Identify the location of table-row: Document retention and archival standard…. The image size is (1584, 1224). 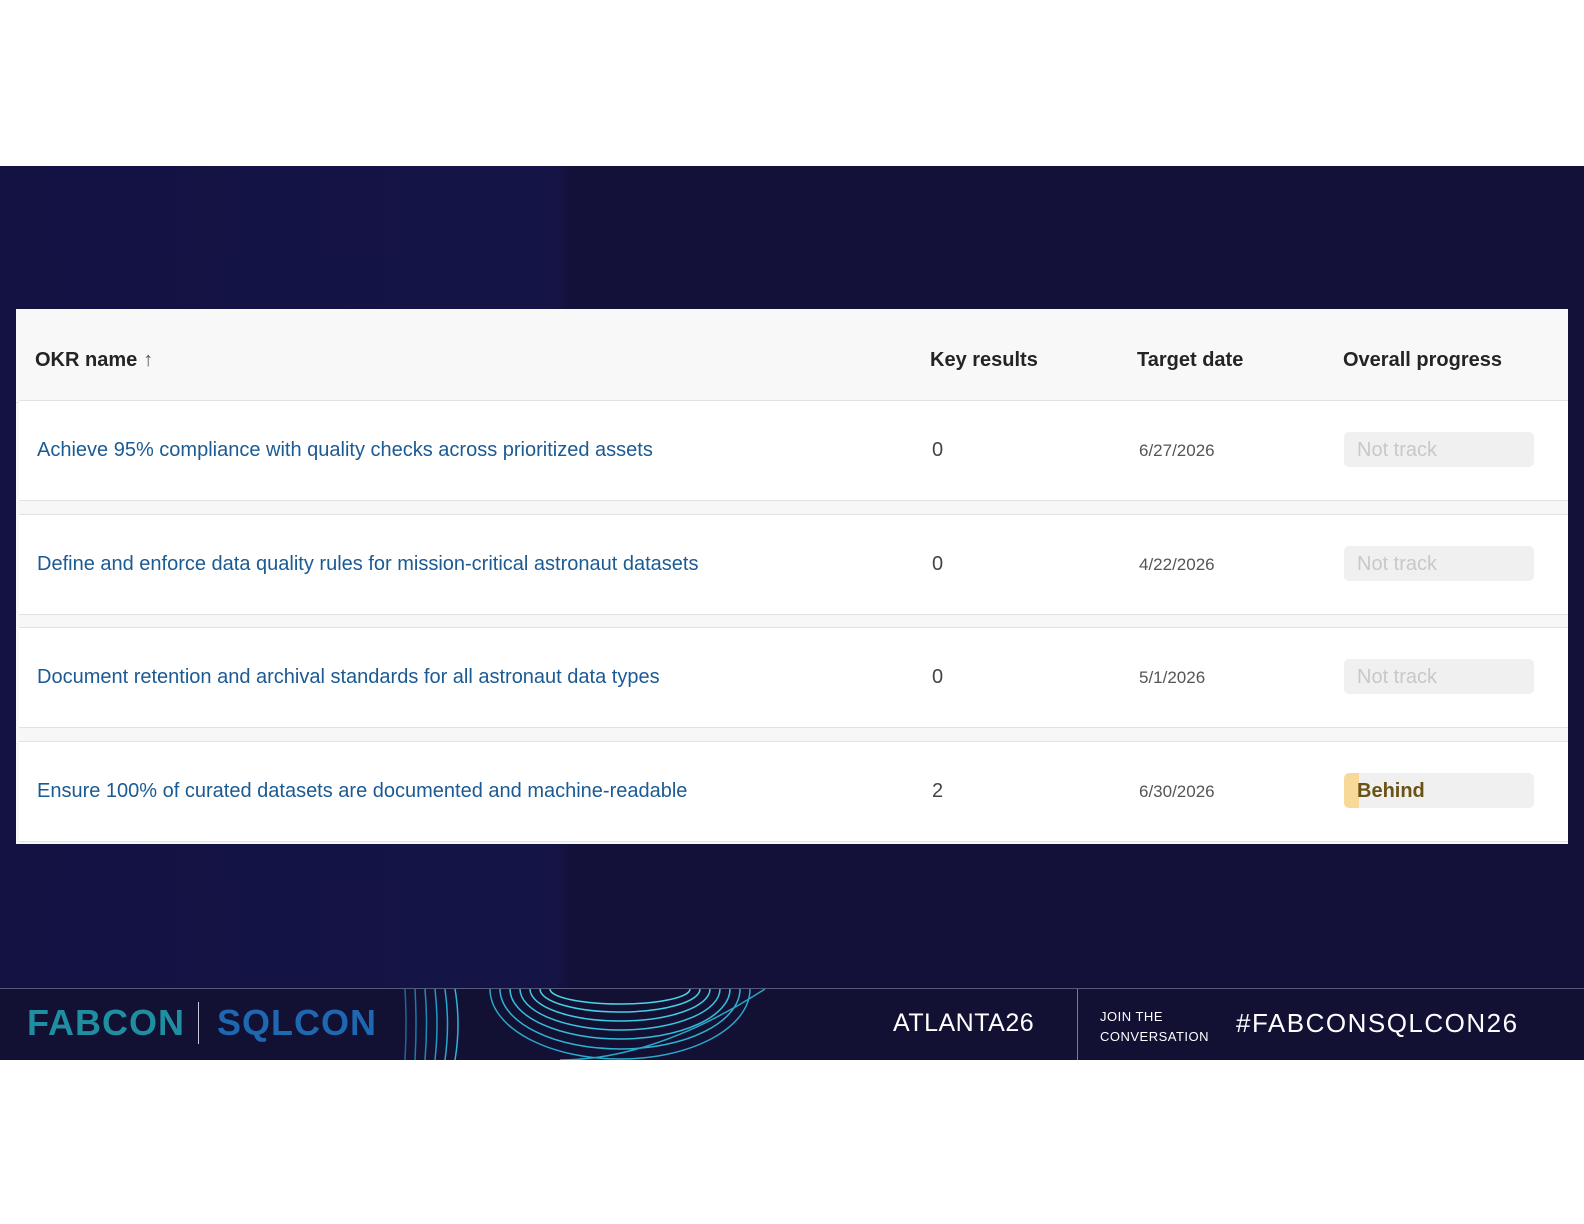
(793, 677).